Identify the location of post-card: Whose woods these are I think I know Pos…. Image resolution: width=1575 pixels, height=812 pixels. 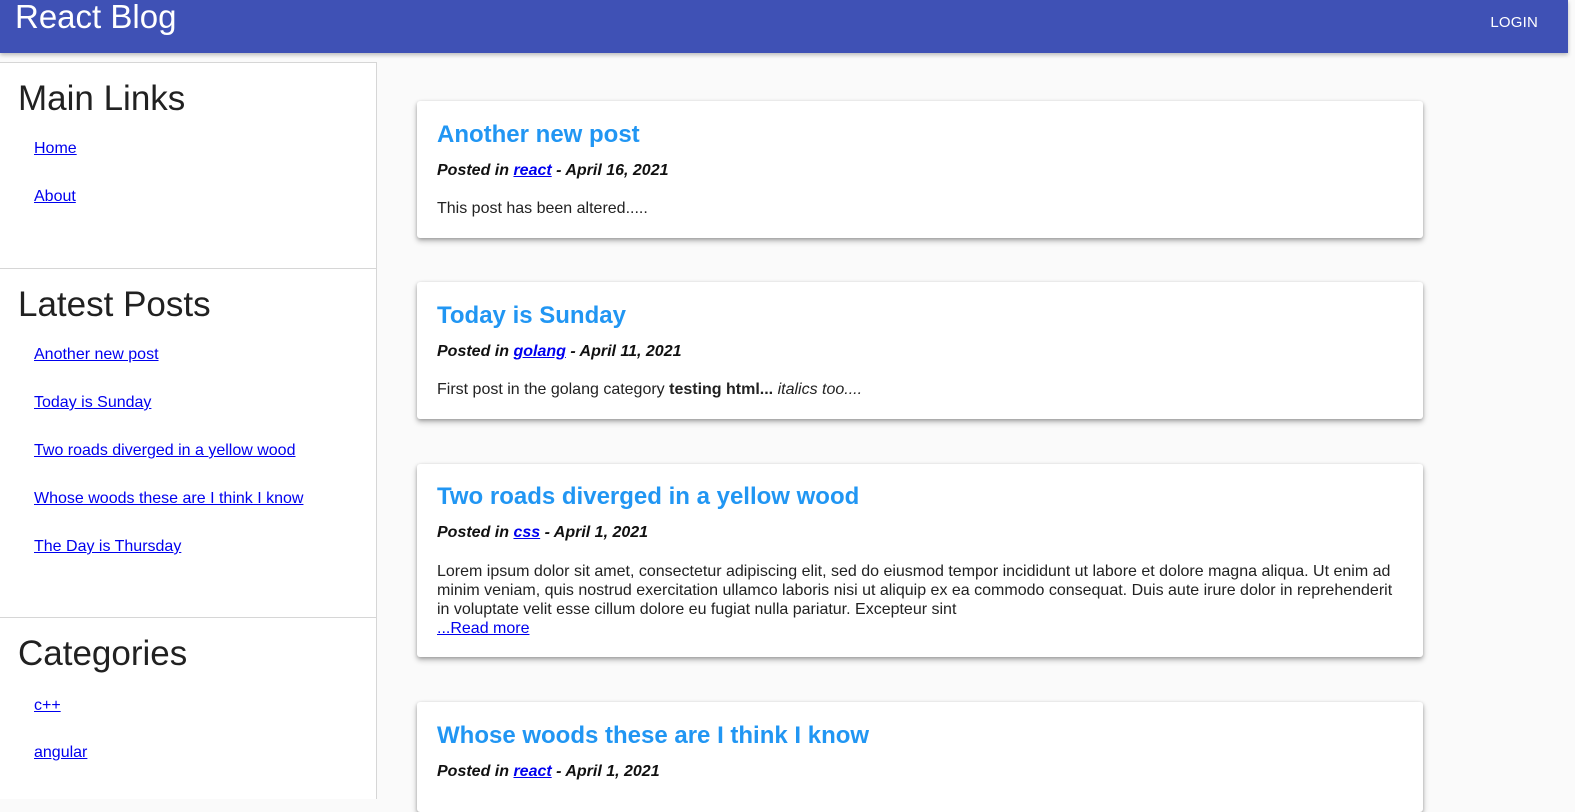
(920, 757).